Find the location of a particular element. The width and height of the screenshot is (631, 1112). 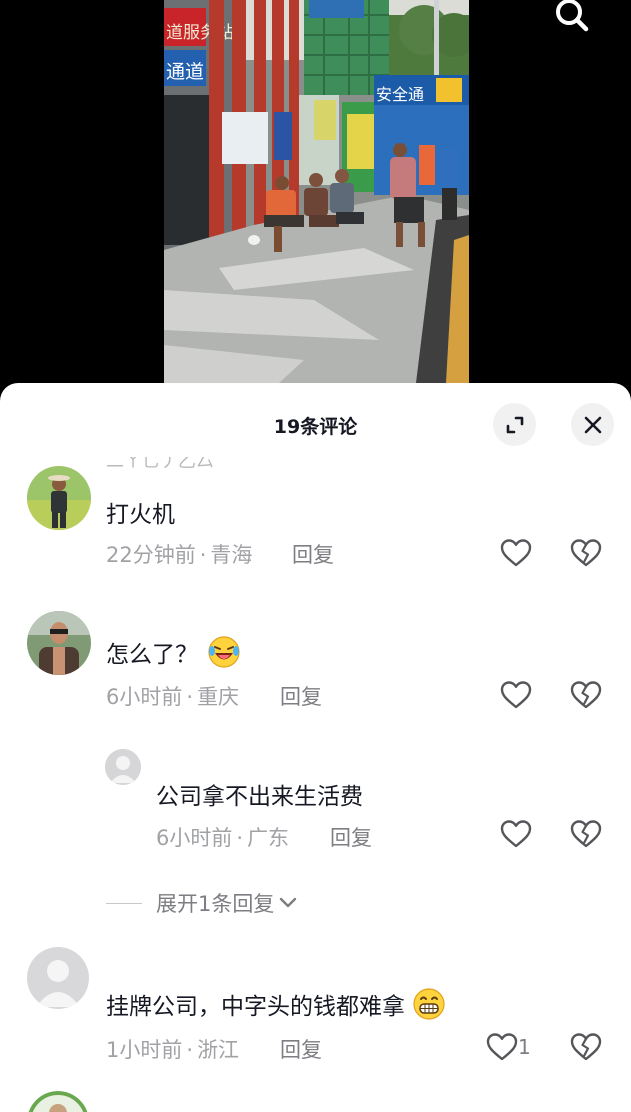

comment-text: 挂牌公司，中字头的钱都难拿 is located at coordinates (276, 1004).